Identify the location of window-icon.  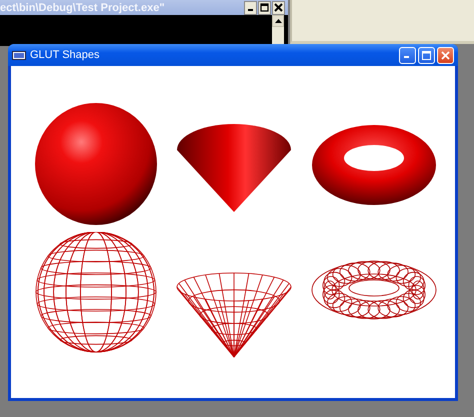
(19, 55).